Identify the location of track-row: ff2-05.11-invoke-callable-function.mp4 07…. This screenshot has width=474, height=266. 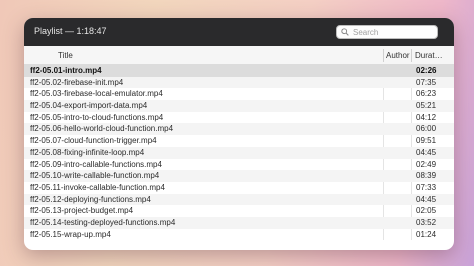
(239, 188).